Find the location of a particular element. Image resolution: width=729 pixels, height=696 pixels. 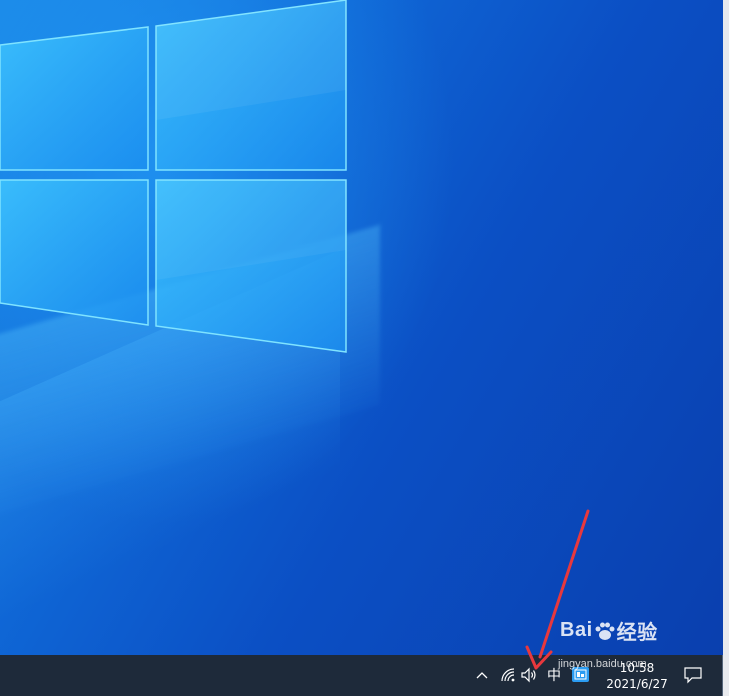

app-tray-icon is located at coordinates (580, 674).